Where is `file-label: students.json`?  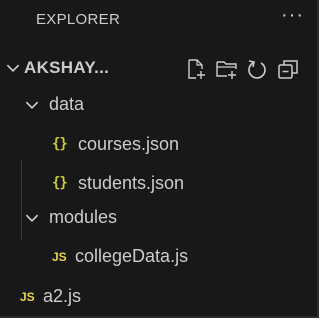
file-label: students.json is located at coordinates (131, 183).